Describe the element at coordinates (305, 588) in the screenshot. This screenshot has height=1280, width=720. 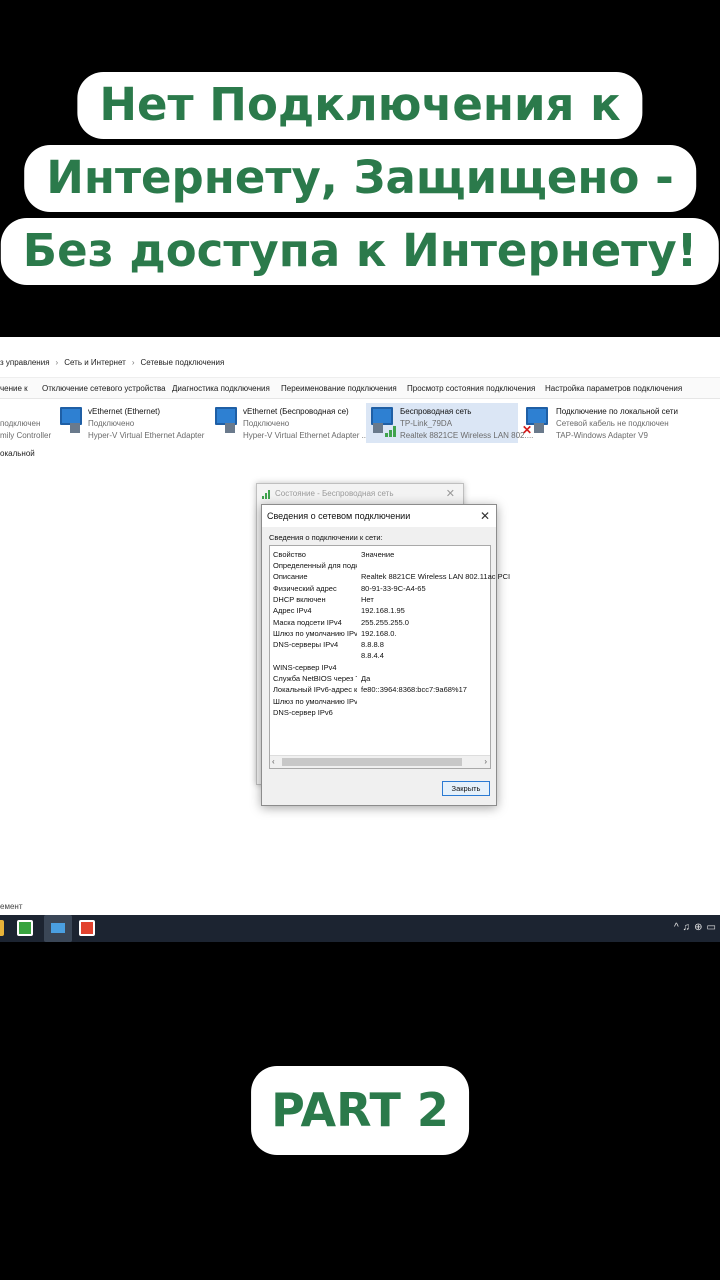
I see `row-property: Физический адрес` at that location.